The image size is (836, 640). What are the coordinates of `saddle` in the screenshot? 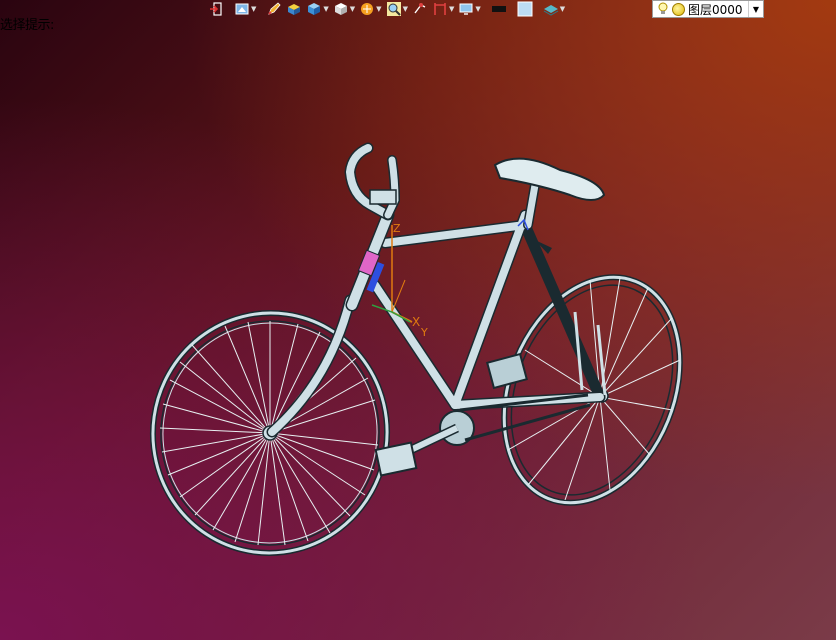 It's located at (549, 179).